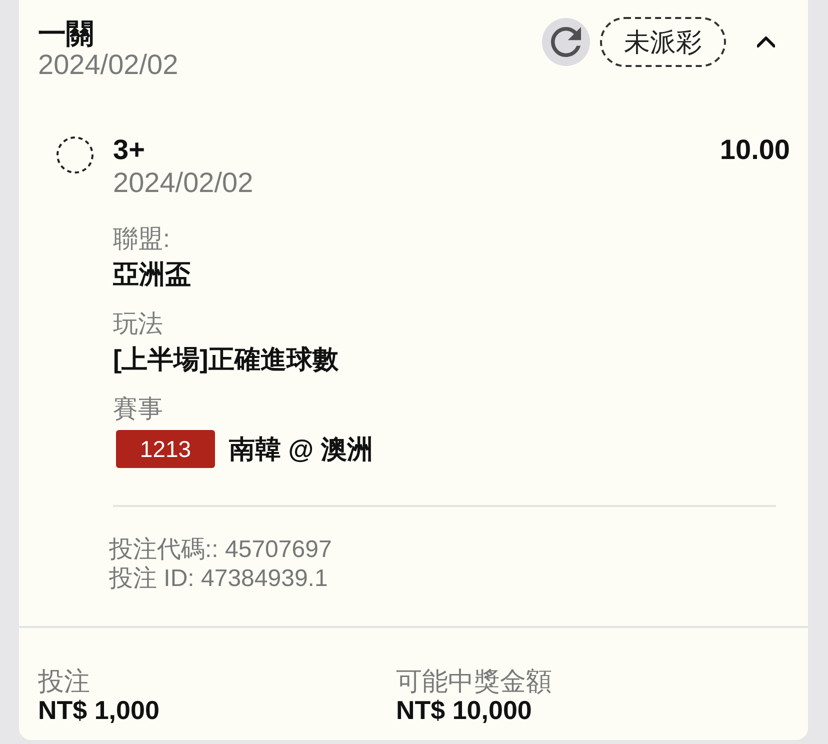 Image resolution: width=828 pixels, height=744 pixels. I want to click on detail-label: 聯盟:, so click(142, 239).